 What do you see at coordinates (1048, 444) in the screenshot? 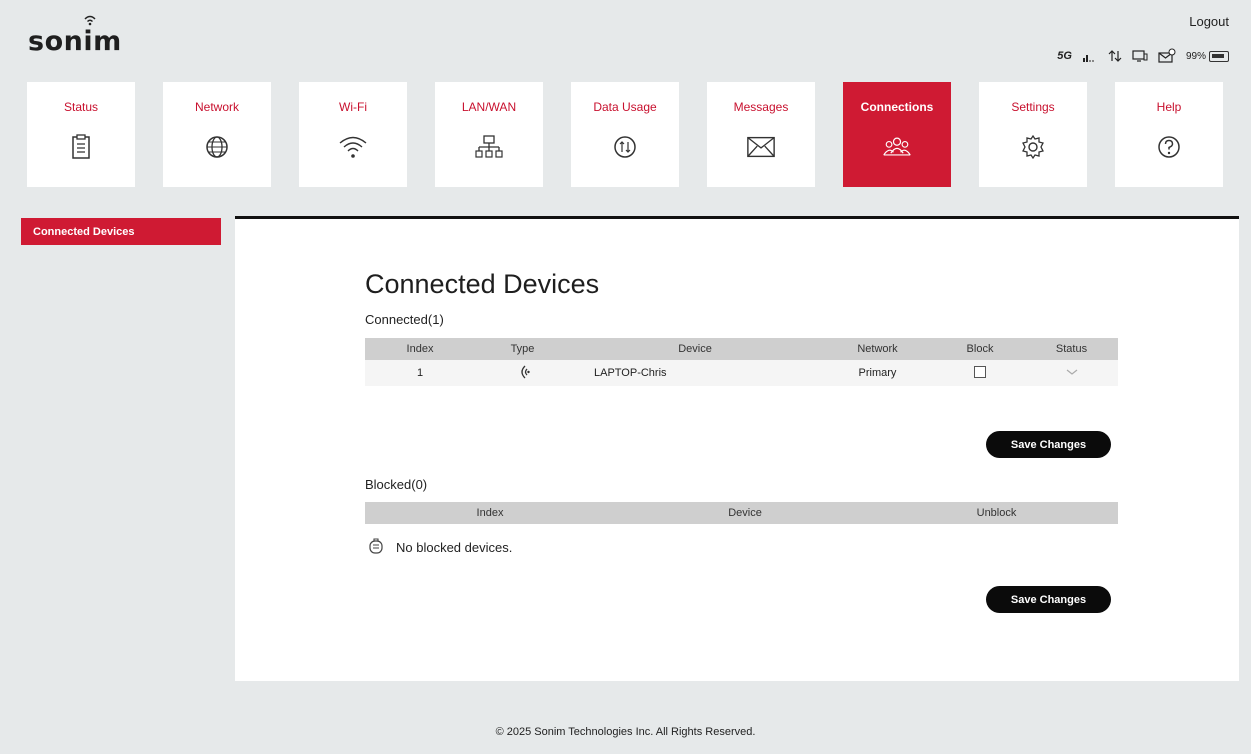
I see `save-changes-button: Save Changes` at bounding box center [1048, 444].